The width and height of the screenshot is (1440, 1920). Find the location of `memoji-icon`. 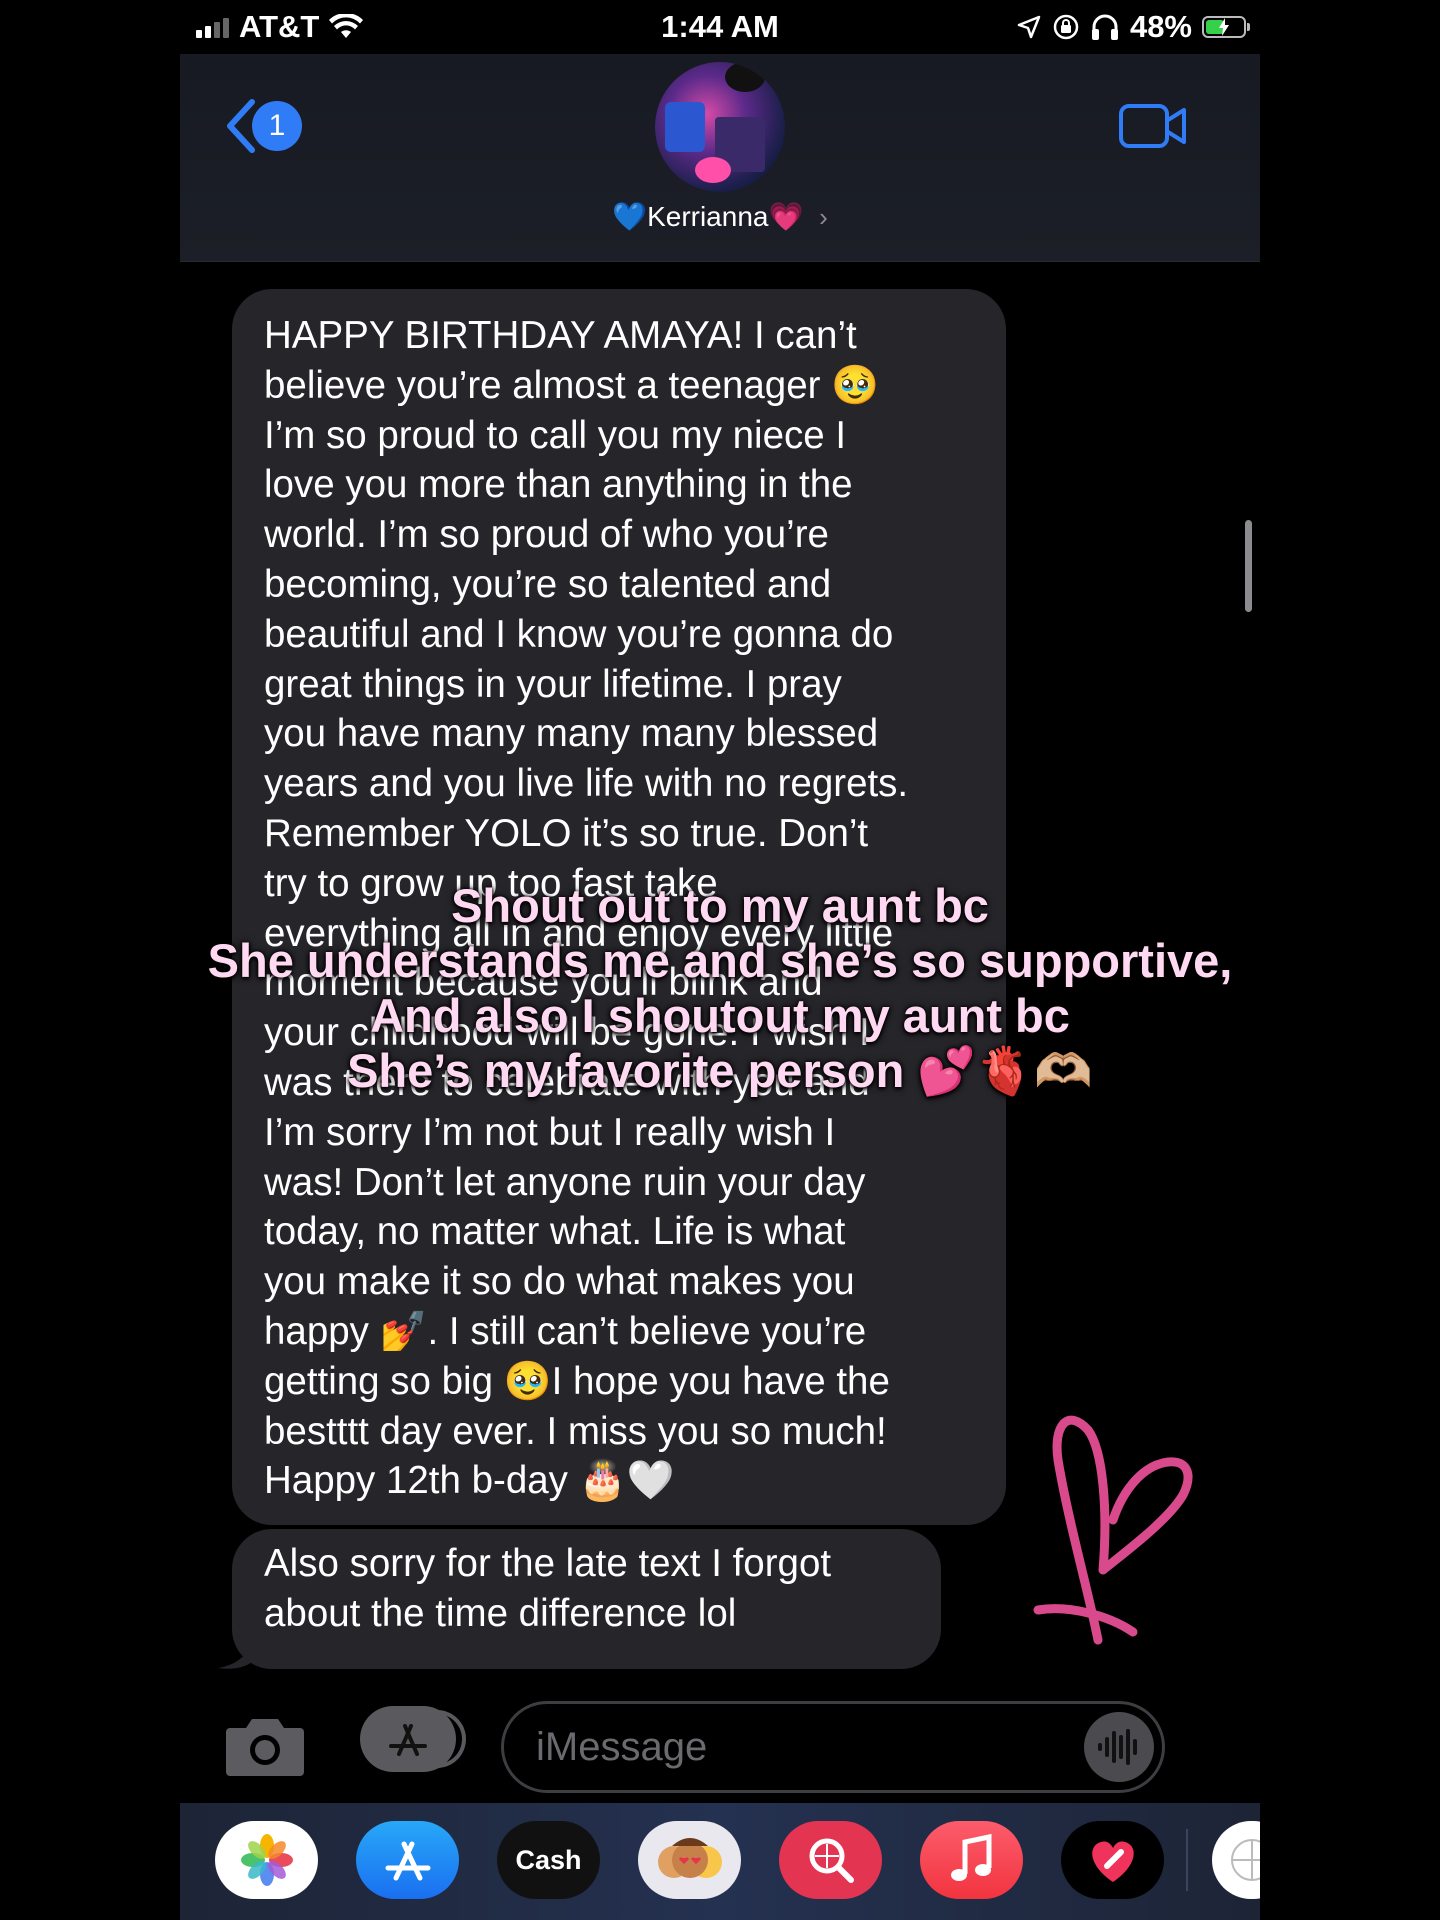

memoji-icon is located at coordinates (689, 1858).